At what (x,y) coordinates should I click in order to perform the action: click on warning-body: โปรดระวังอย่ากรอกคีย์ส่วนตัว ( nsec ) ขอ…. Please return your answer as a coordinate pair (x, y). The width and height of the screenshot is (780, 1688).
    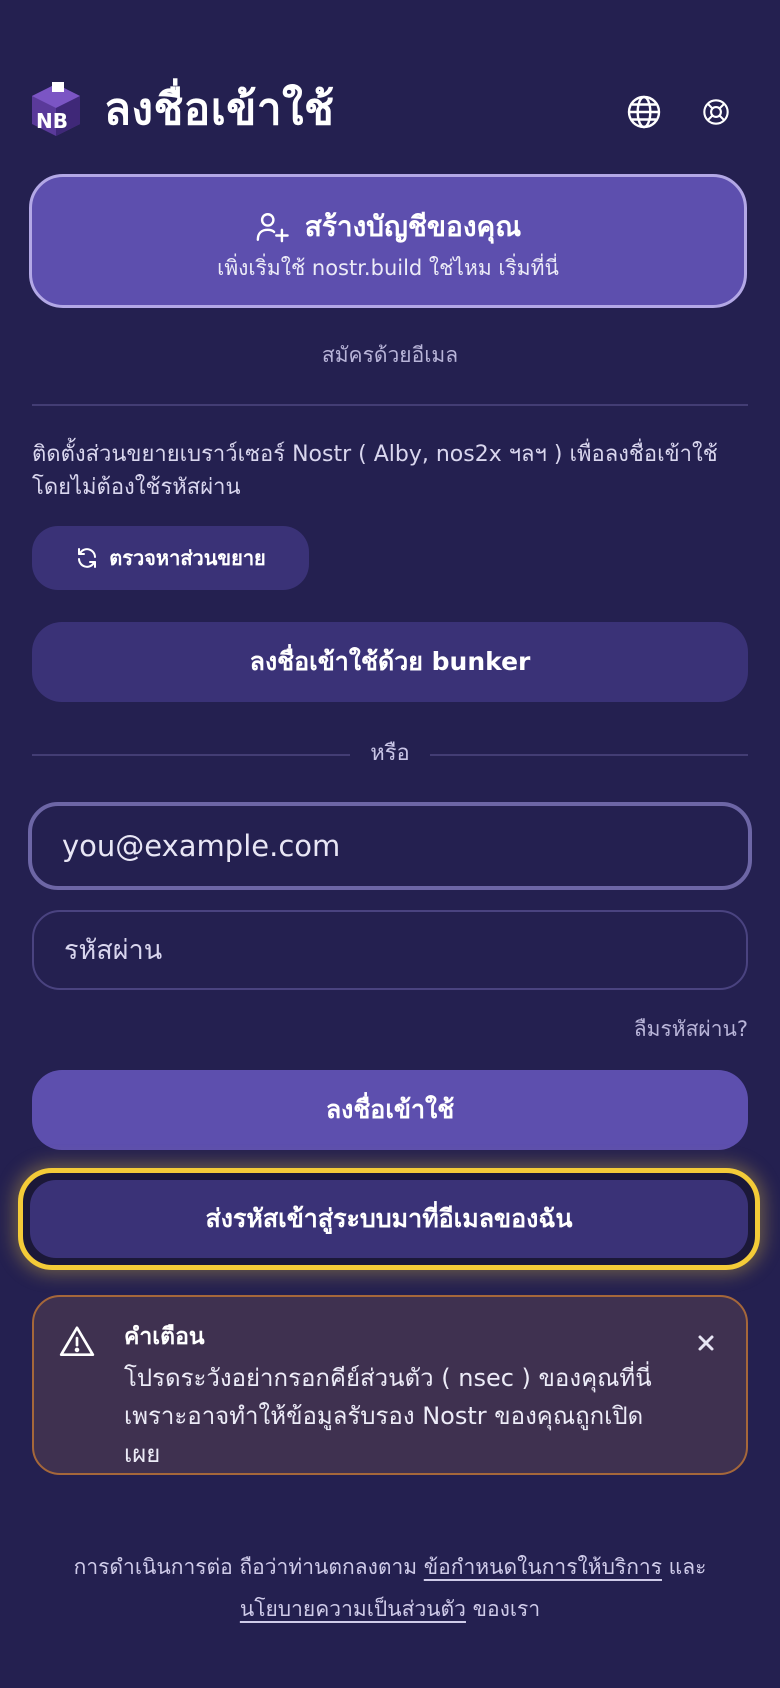
    Looking at the image, I should click on (388, 1416).